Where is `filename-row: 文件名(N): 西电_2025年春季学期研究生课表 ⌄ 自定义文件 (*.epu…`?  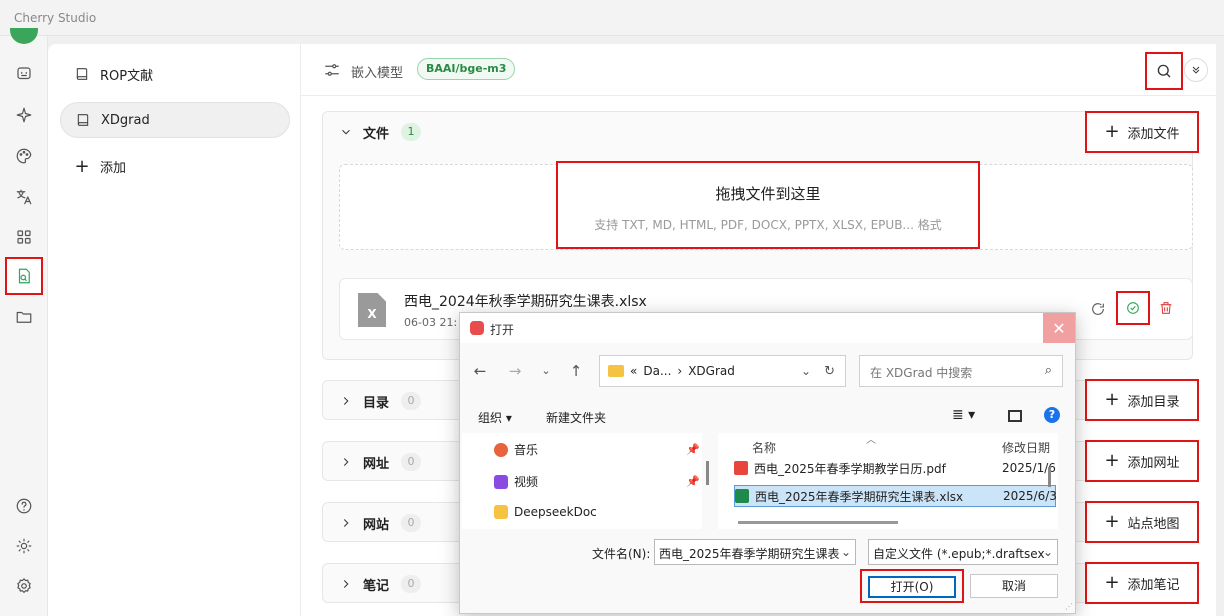 filename-row: 文件名(N): 西电_2025年春季学期研究生课表 ⌄ 自定义文件 (*.epu… is located at coordinates (767, 552).